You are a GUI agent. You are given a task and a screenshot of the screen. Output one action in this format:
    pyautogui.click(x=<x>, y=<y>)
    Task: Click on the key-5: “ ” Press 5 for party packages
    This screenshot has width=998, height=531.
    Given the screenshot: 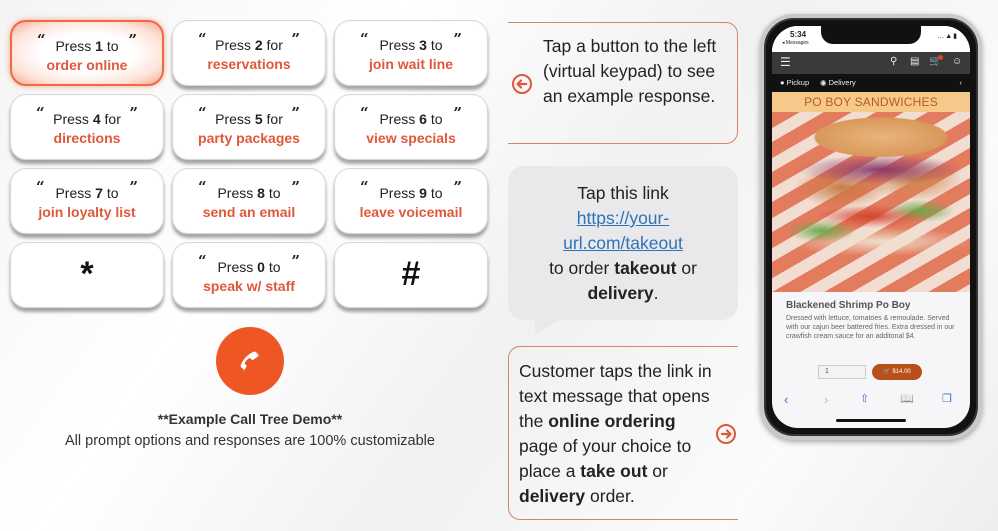 What is the action you would take?
    pyautogui.click(x=249, y=127)
    